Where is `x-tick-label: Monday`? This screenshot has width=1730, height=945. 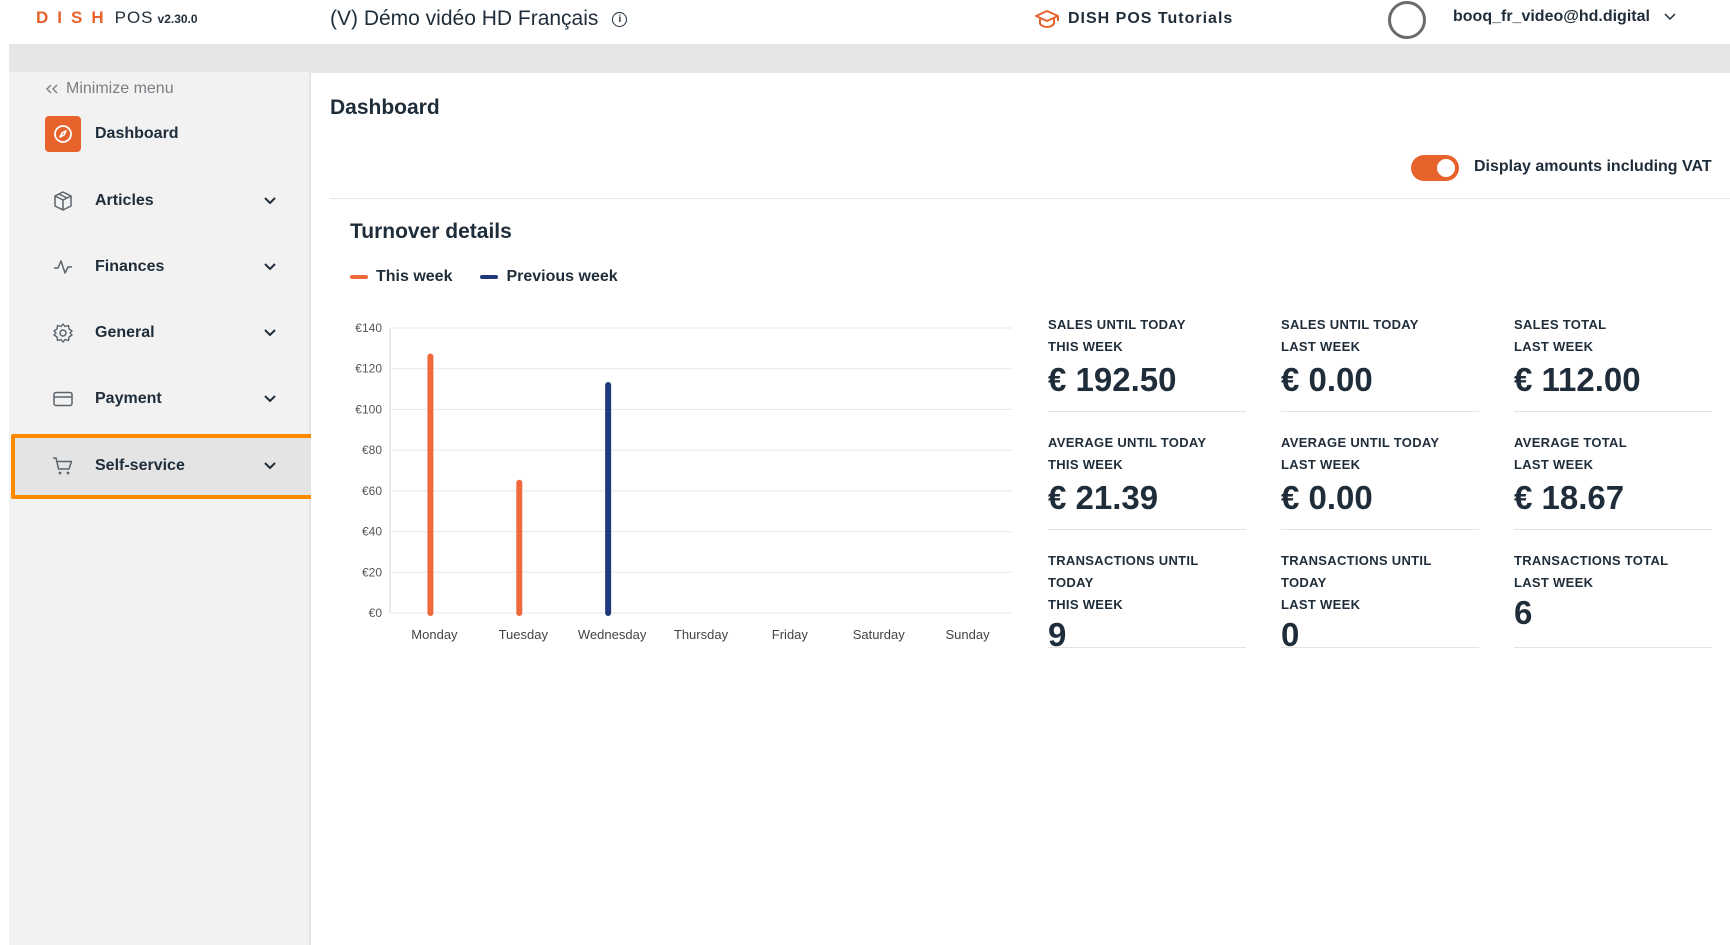 x-tick-label: Monday is located at coordinates (434, 634).